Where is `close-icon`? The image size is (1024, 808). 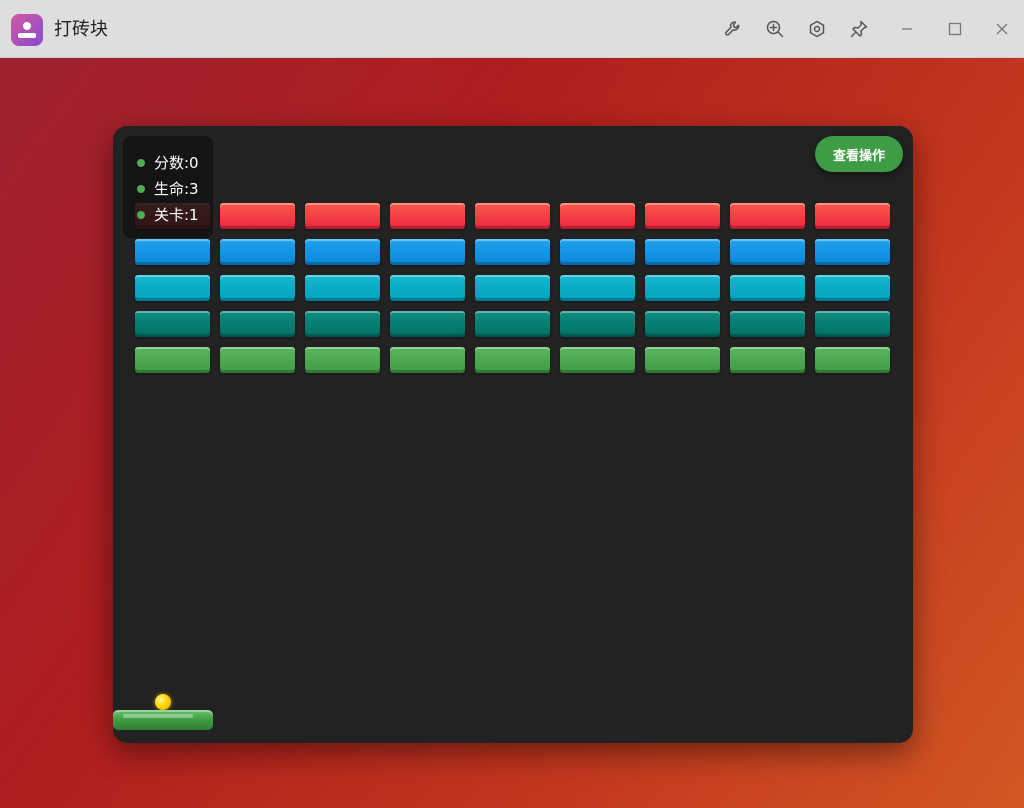
close-icon is located at coordinates (1002, 29).